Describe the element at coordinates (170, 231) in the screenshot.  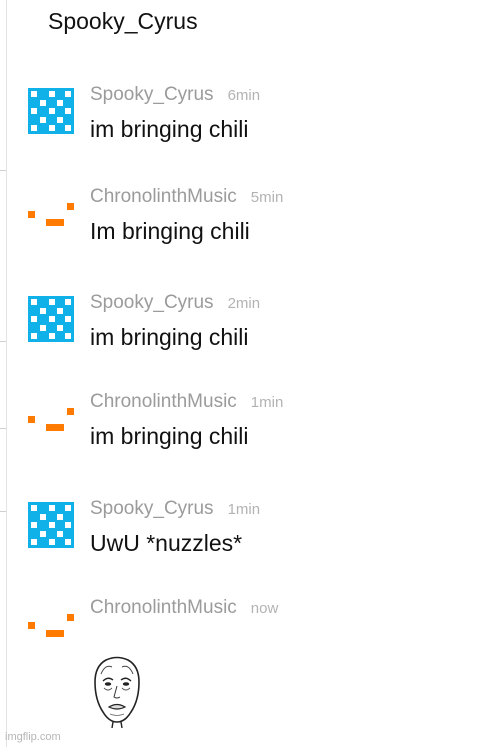
I see `message-text: Im bringing chili` at that location.